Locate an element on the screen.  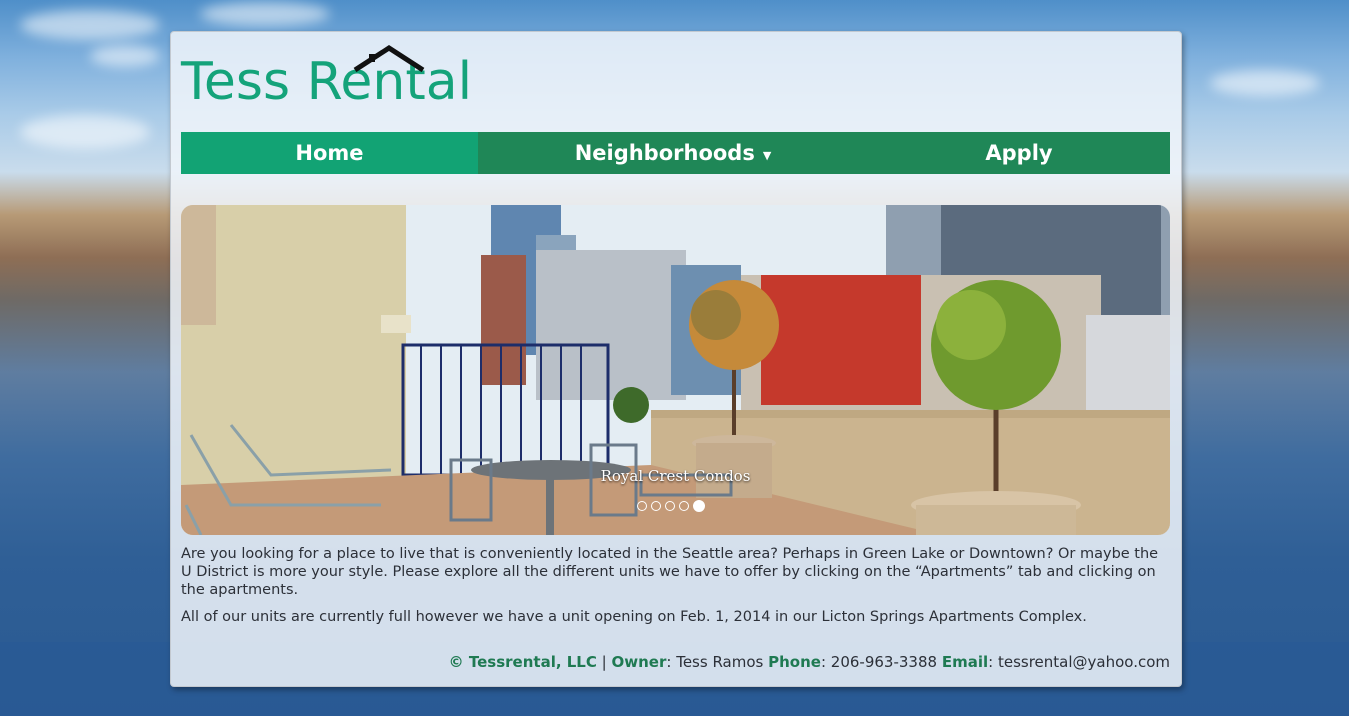
caret-down-icon: ▼ is located at coordinates (767, 155).